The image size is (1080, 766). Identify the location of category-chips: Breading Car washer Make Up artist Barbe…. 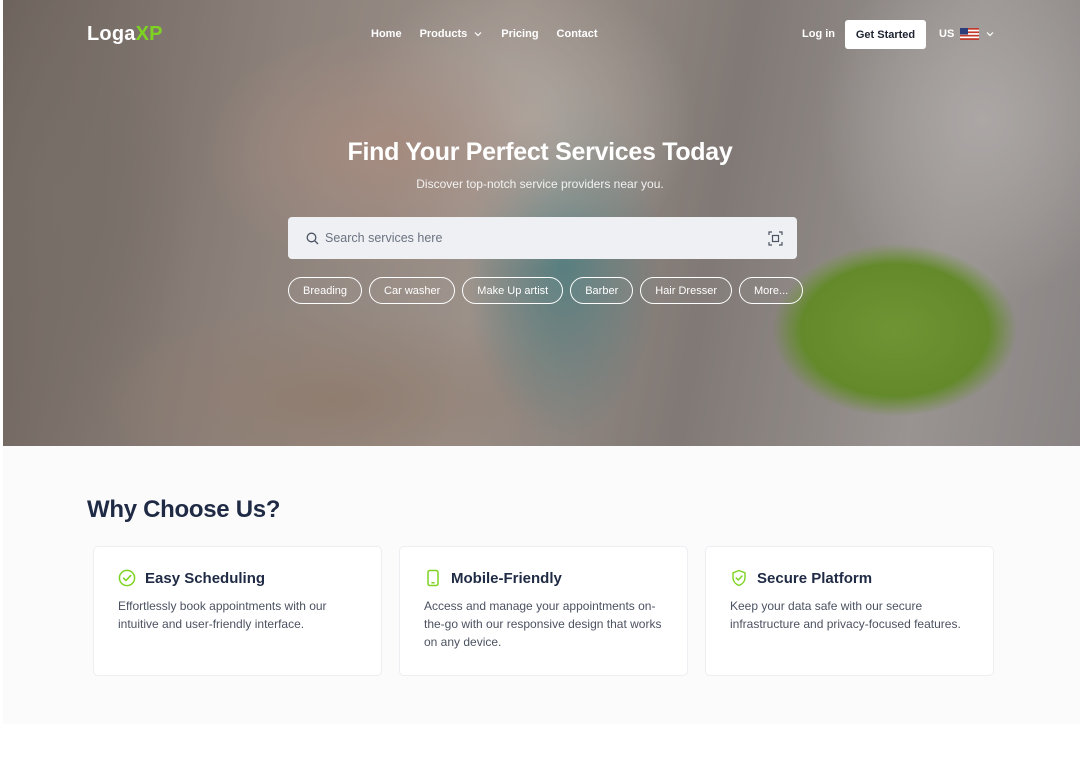
(546, 290).